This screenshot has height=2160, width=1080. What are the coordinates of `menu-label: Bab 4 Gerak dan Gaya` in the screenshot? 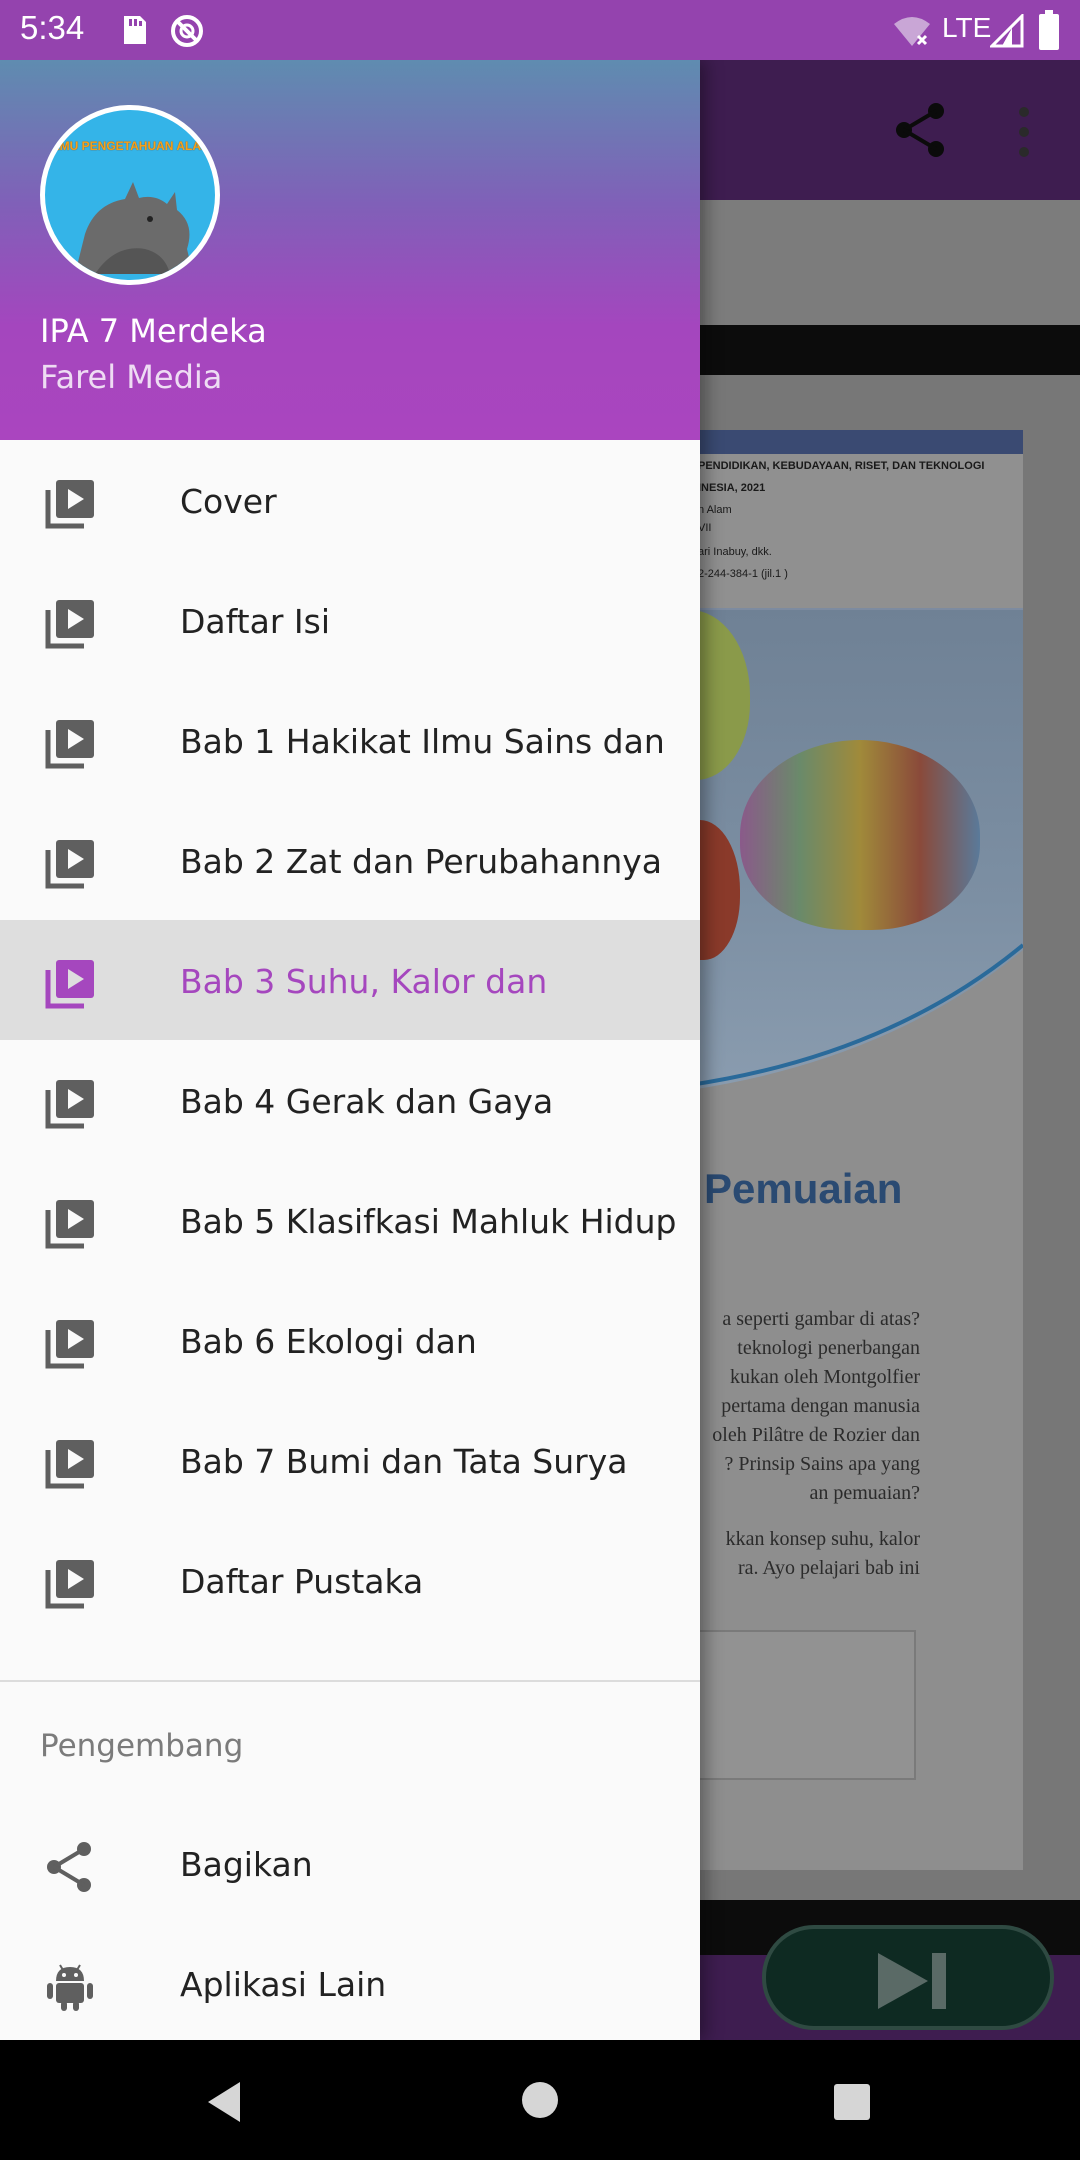 It's located at (367, 1101).